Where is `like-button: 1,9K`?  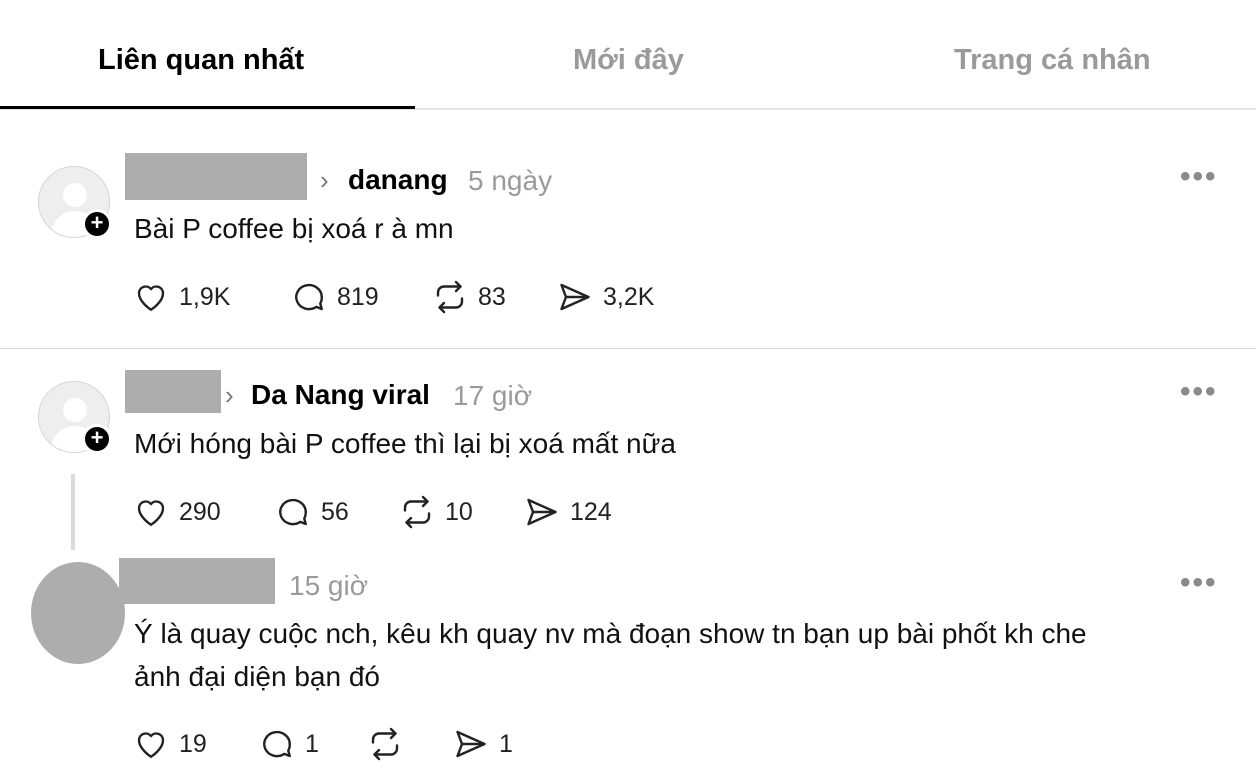 like-button: 1,9K is located at coordinates (181, 297).